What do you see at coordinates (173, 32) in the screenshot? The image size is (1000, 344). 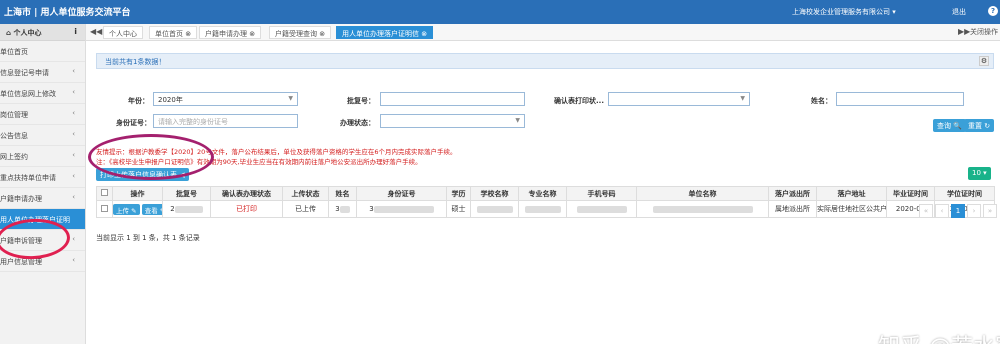 I see `tab-unit-home: 单位首页 ⊗` at bounding box center [173, 32].